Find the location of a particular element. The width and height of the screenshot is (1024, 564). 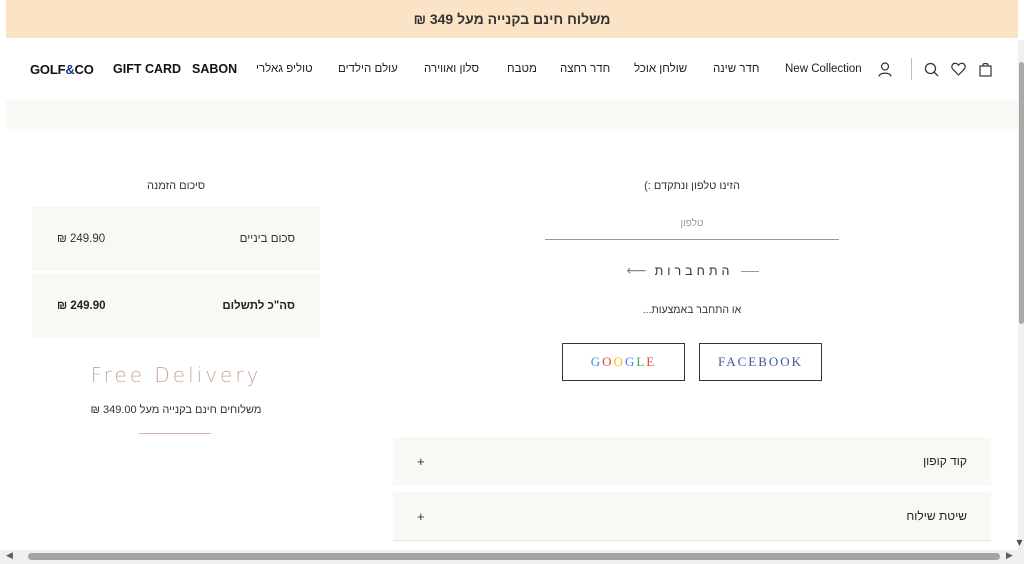

free-delivery-subtitle: משלוחים חינם בקנייה מעל 349.00 ₪ is located at coordinates (176, 410).